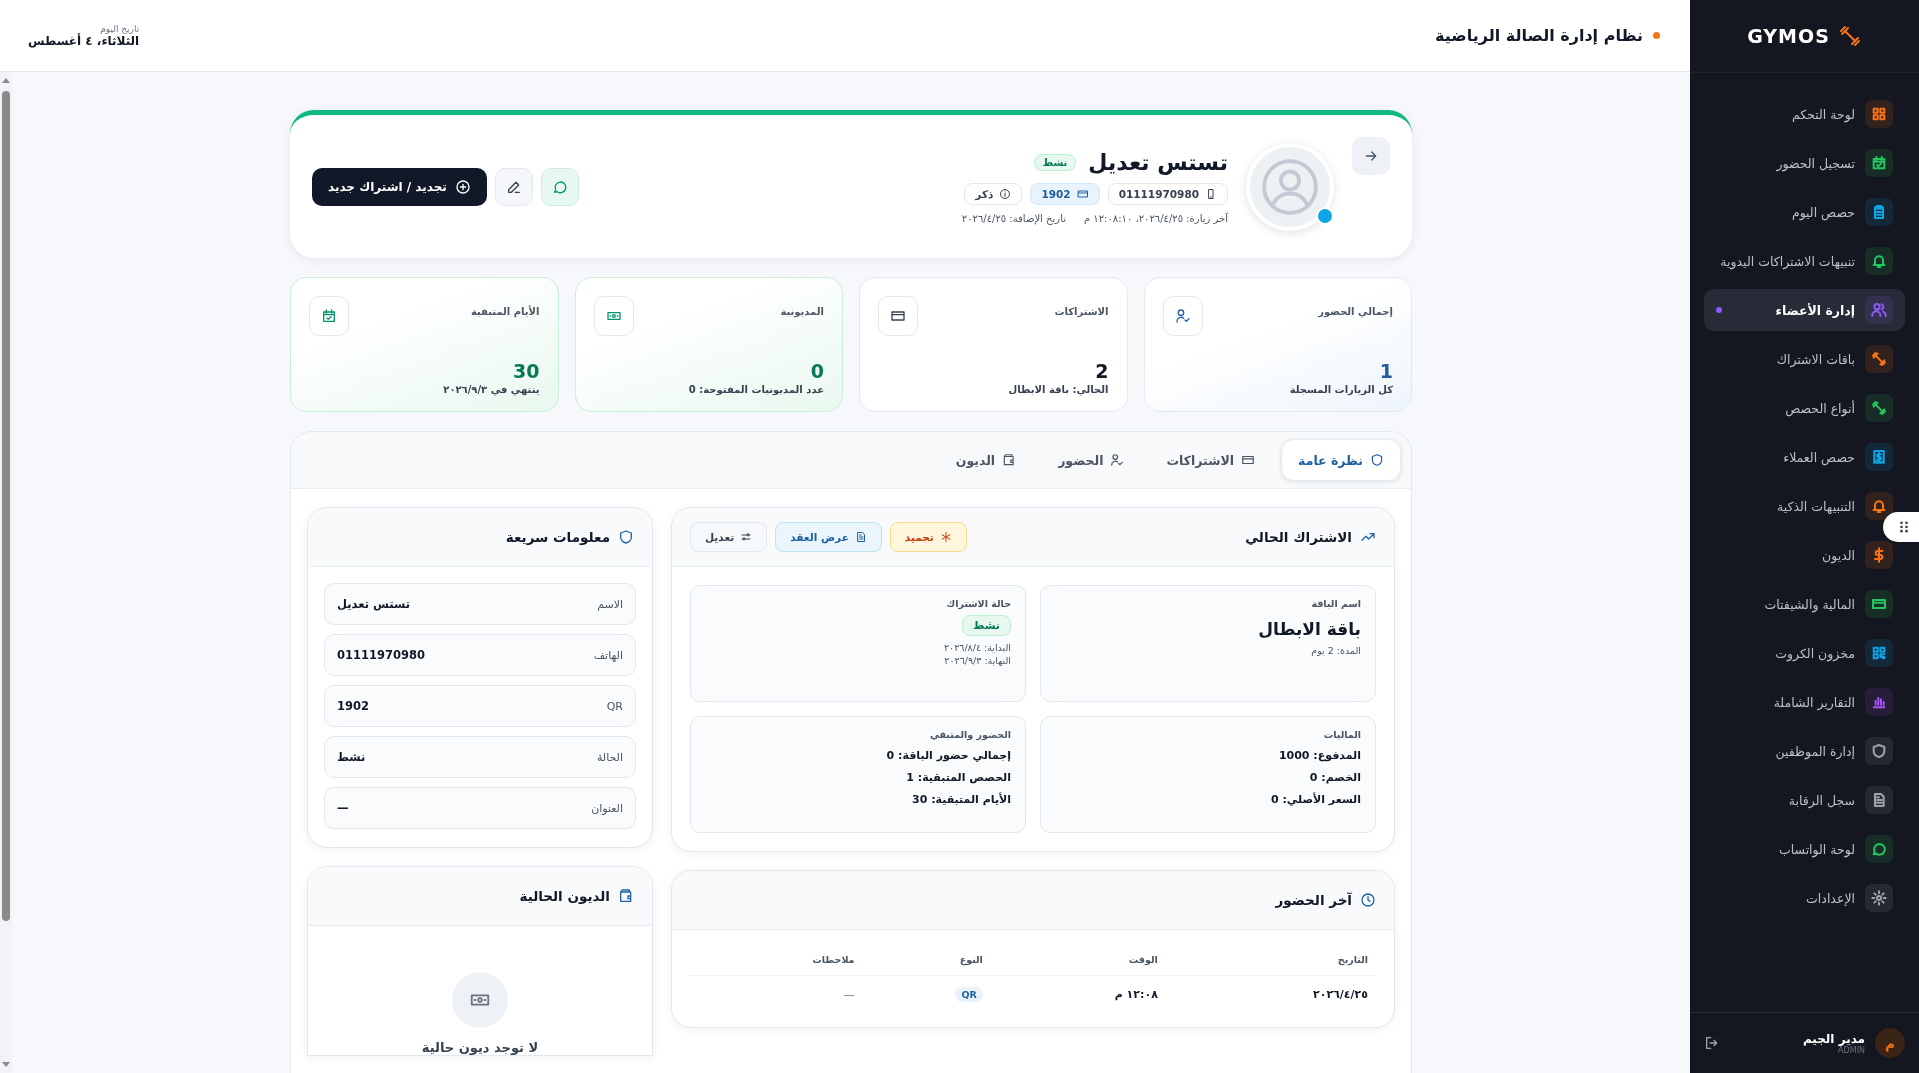 This screenshot has height=1073, width=1919. Describe the element at coordinates (1804, 702) in the screenshot. I see `sidebar-item: التقارير الشاملة` at that location.